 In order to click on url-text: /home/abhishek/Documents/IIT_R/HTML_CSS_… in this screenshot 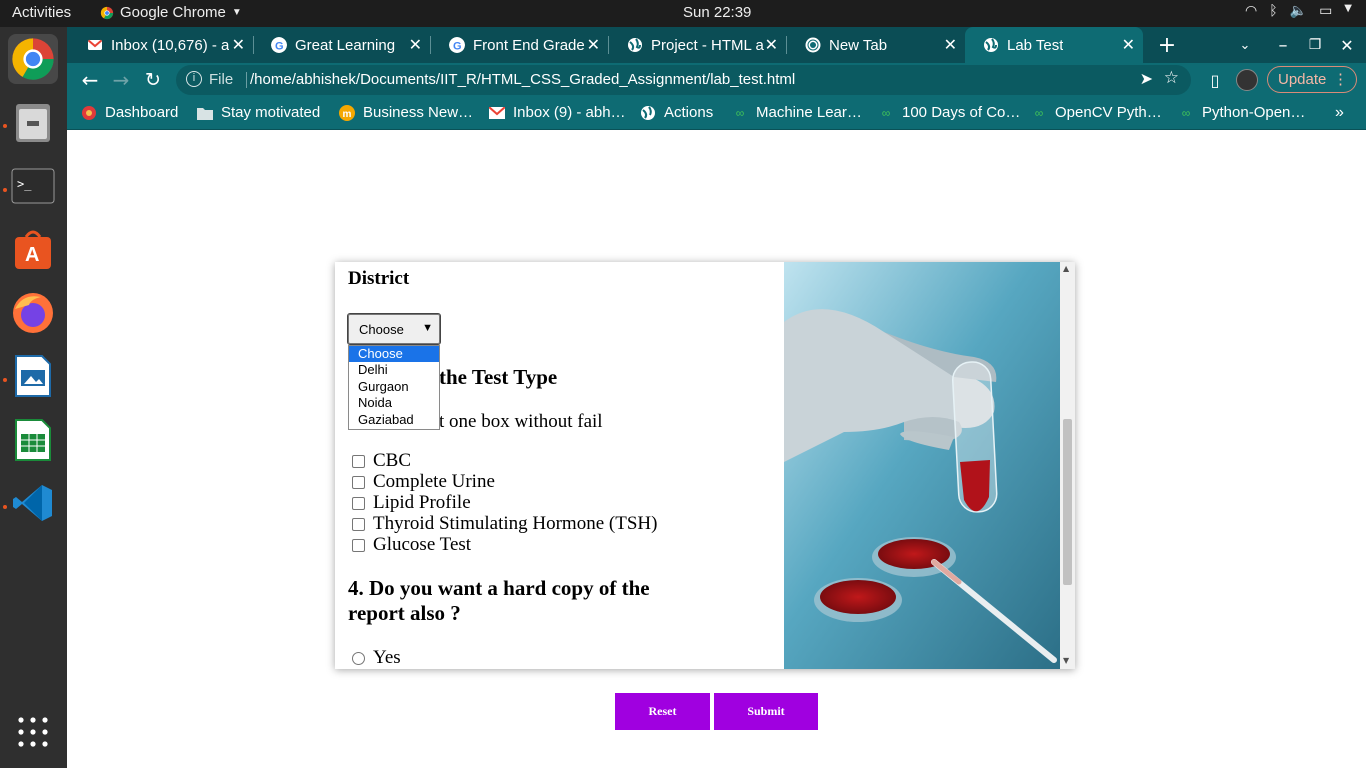, I will do `click(522, 79)`.